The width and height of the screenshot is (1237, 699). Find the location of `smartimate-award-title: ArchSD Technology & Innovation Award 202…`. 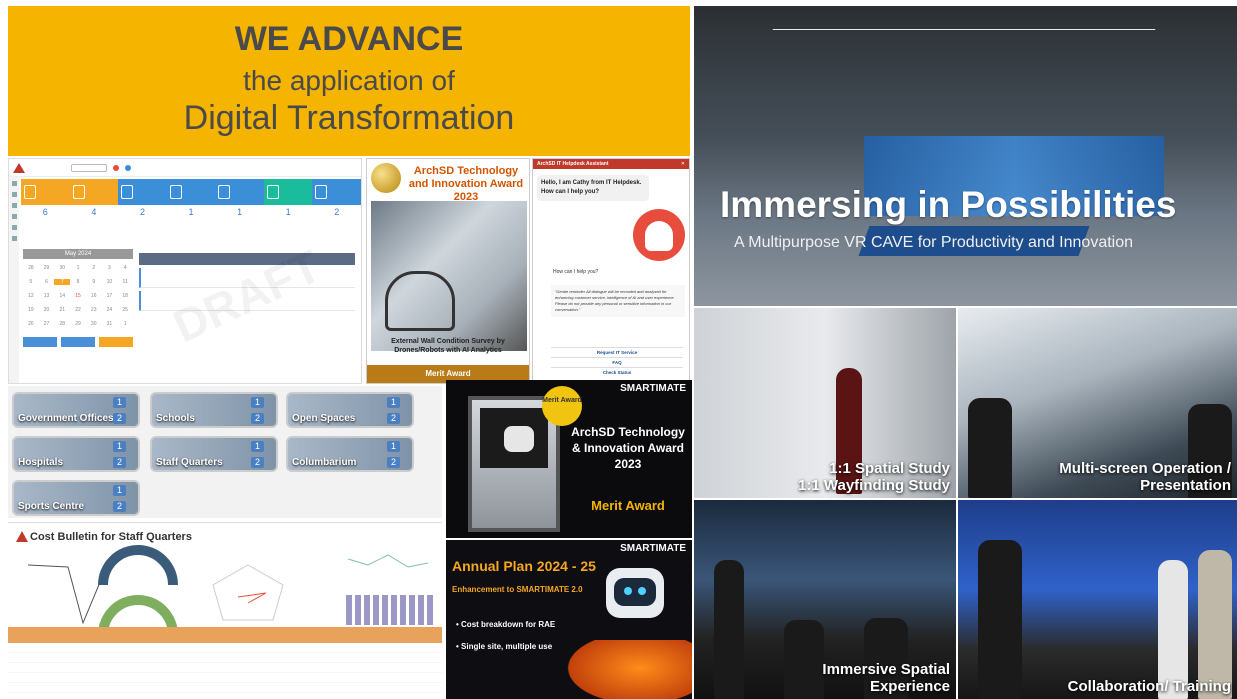

smartimate-award-title: ArchSD Technology & Innovation Award 202… is located at coordinates (628, 448).